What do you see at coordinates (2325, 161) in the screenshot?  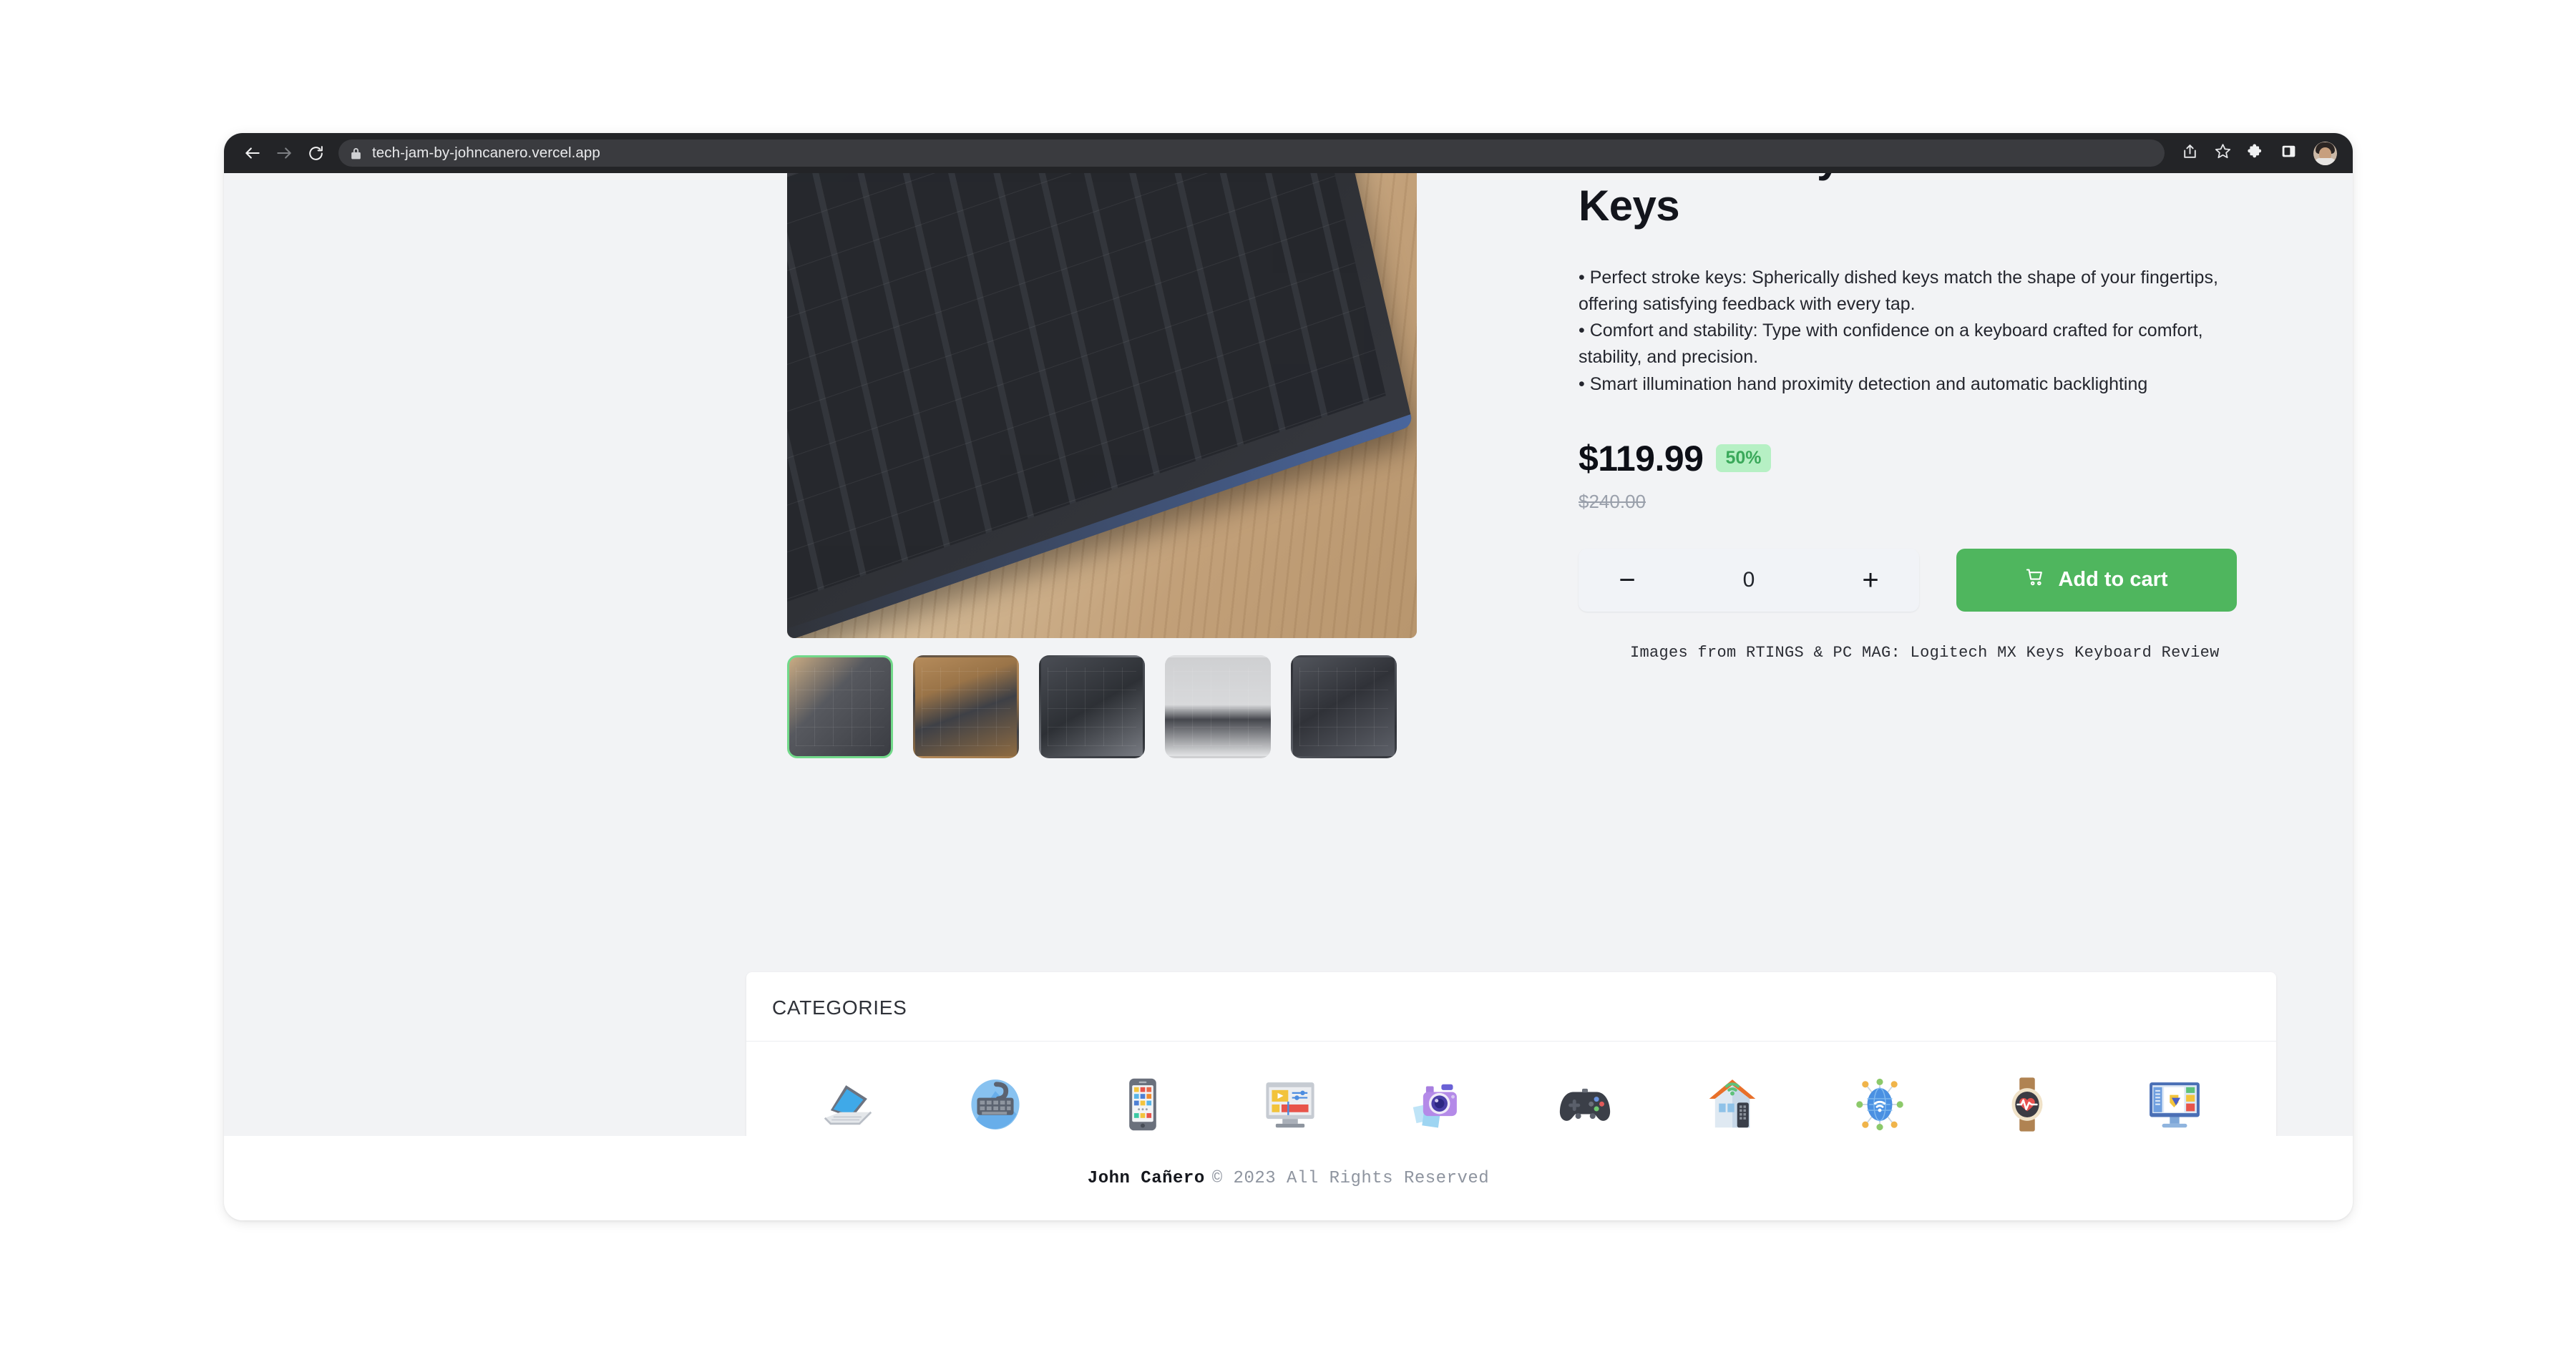 I see `avatar-shirt` at bounding box center [2325, 161].